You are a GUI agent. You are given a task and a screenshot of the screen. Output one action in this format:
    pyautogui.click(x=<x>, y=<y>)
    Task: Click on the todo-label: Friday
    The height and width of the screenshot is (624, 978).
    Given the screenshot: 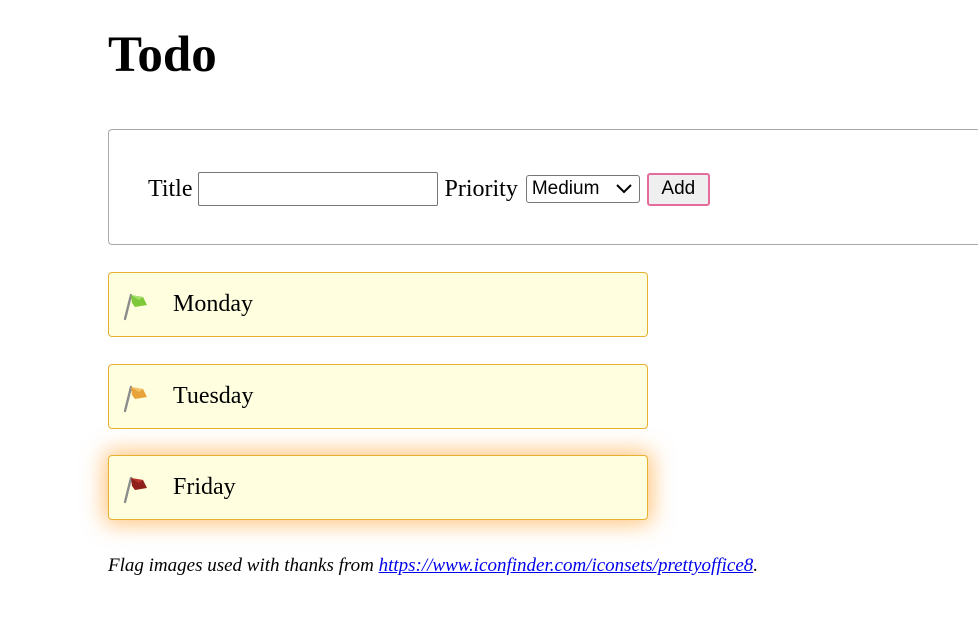 What is the action you would take?
    pyautogui.click(x=204, y=487)
    